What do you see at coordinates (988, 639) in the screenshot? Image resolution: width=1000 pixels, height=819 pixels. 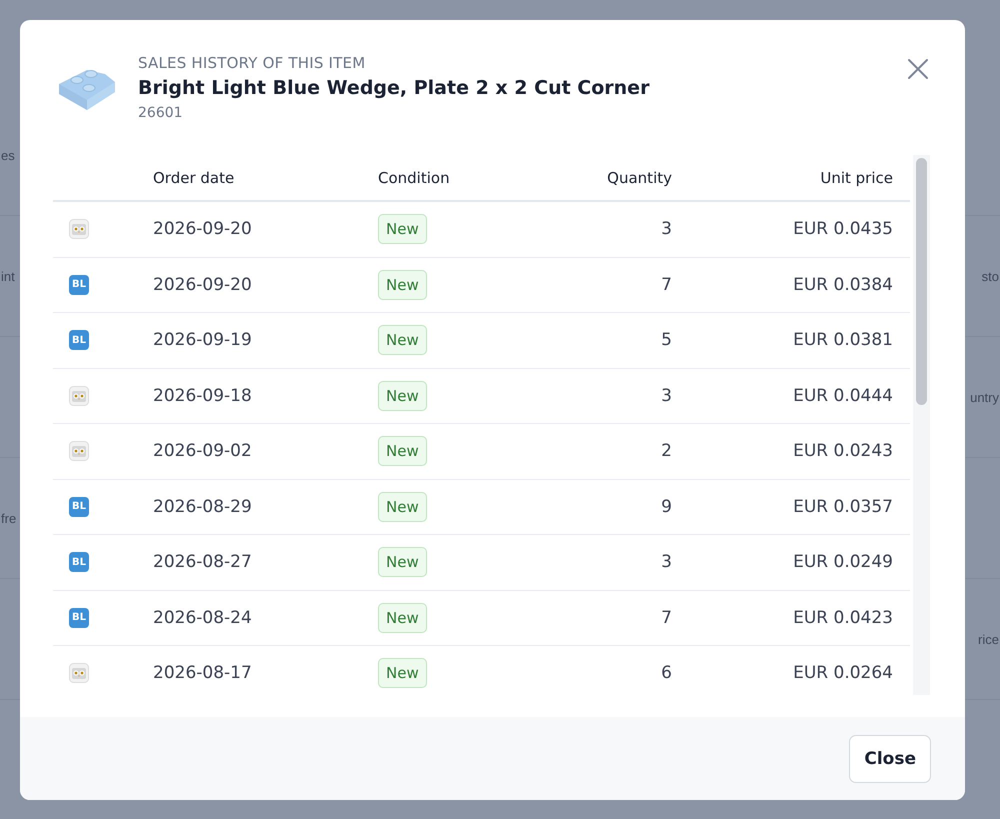 I see `background-text: rice` at bounding box center [988, 639].